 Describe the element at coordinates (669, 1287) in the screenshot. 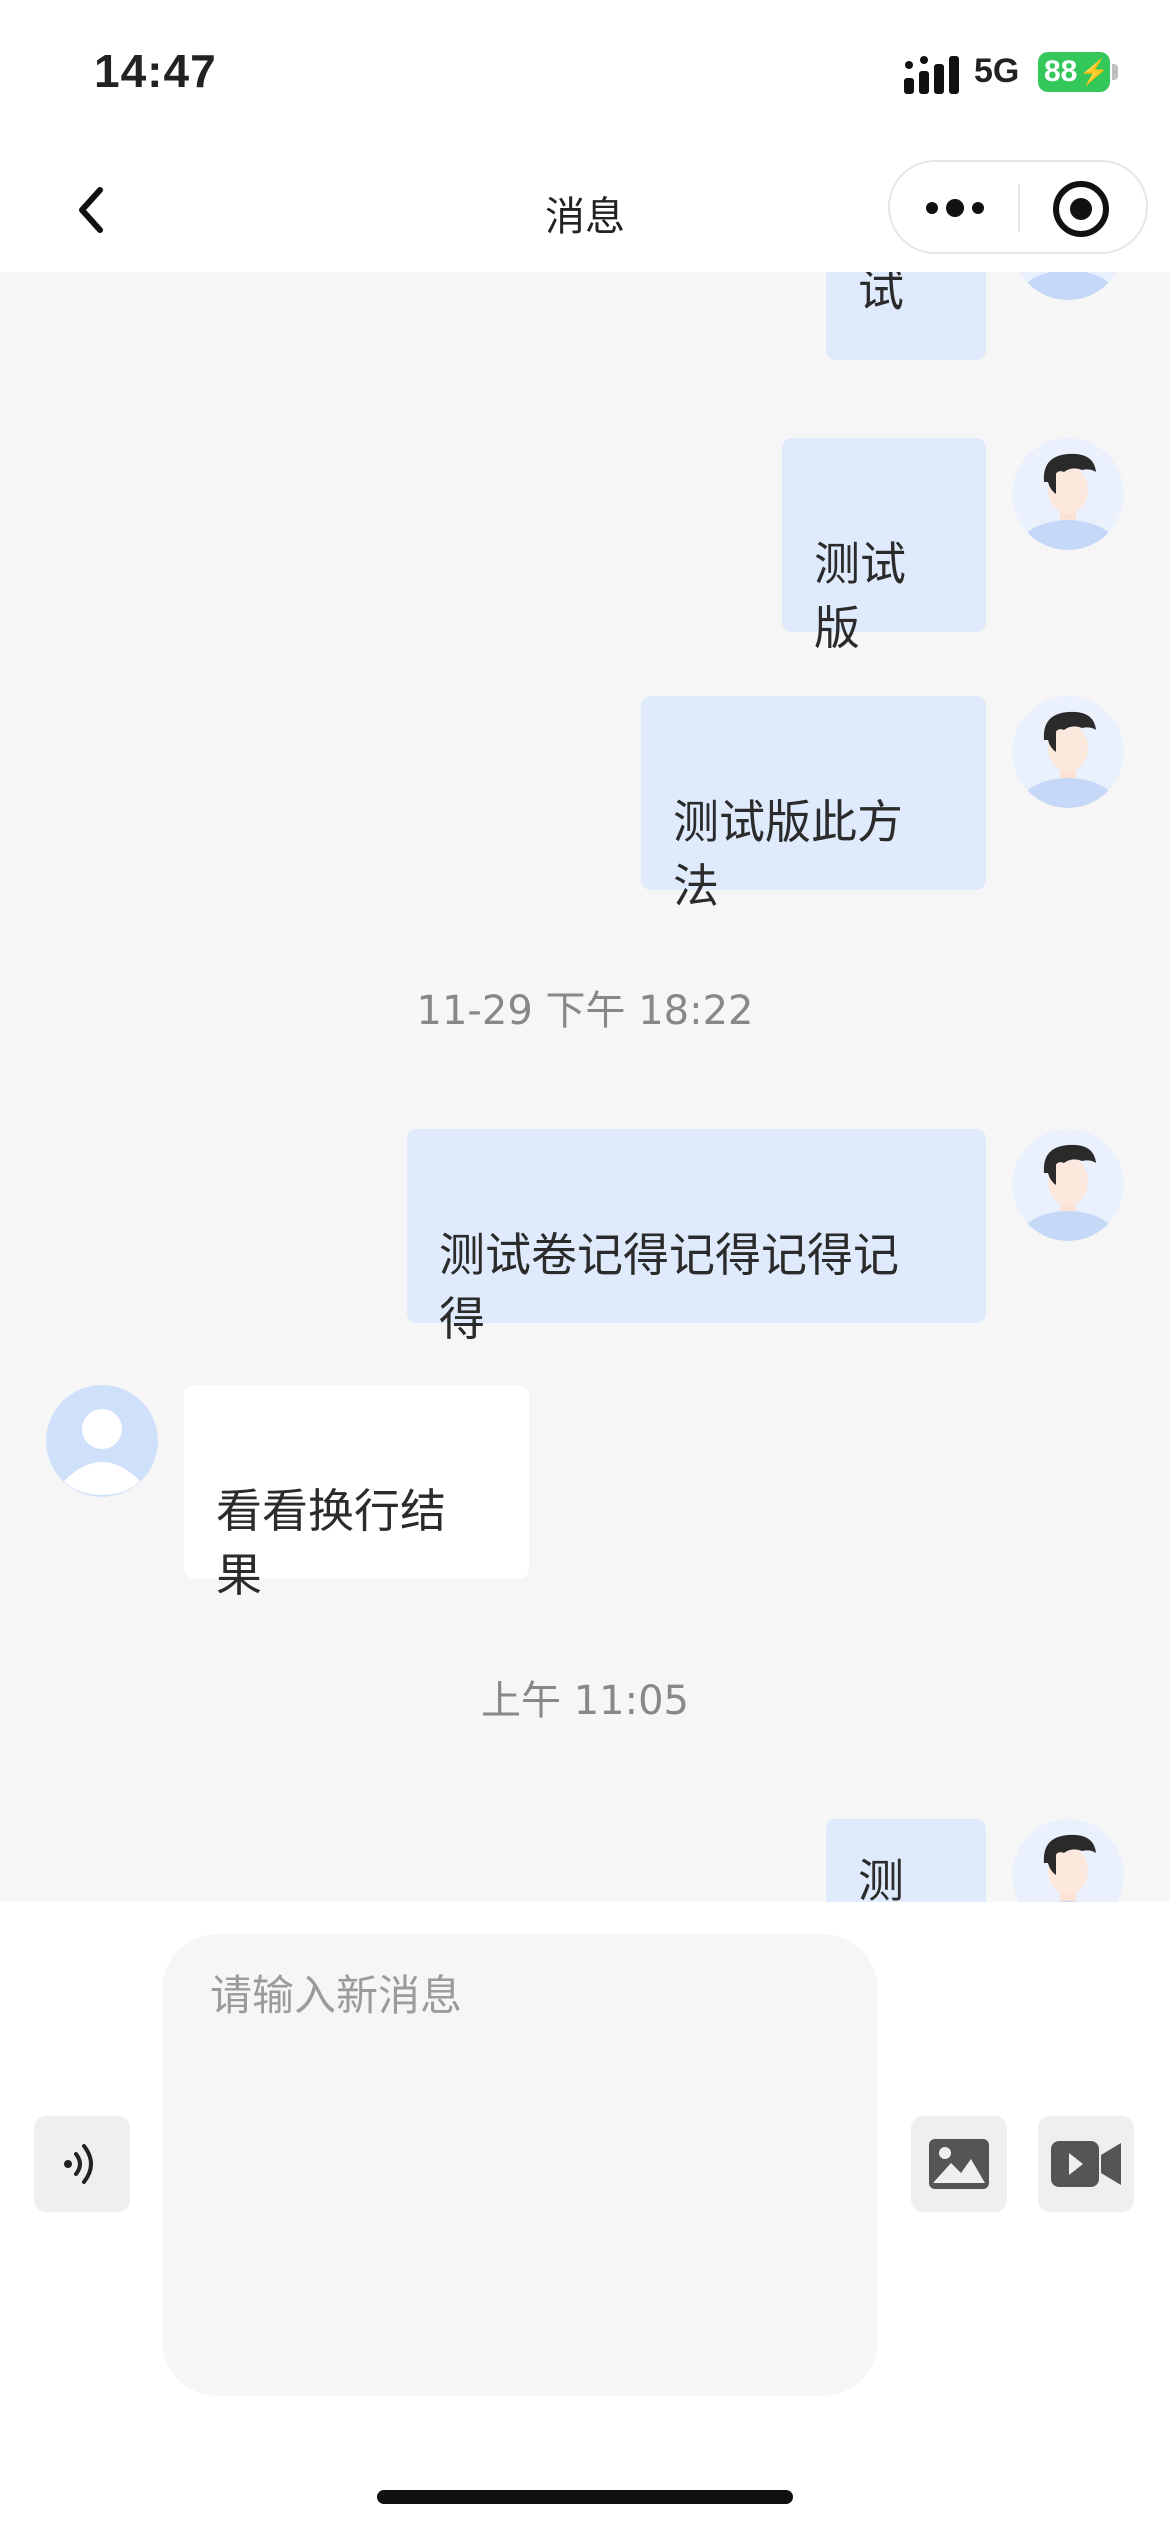

I see `message-text: 测试卷记得记得记得记 得` at that location.